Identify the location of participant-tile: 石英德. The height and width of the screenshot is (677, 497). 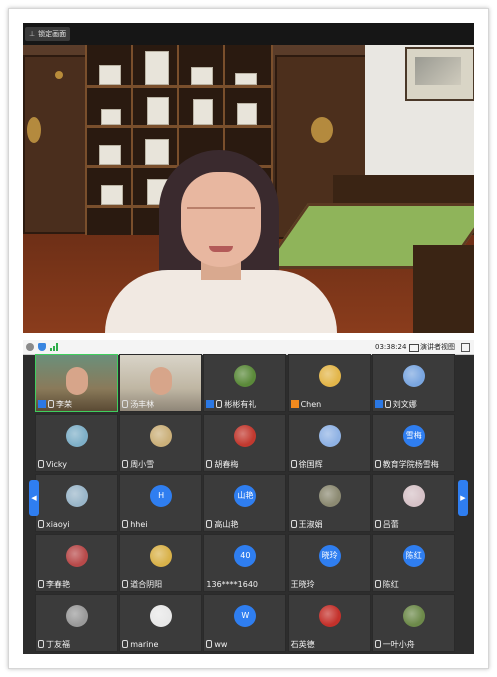
(329, 623).